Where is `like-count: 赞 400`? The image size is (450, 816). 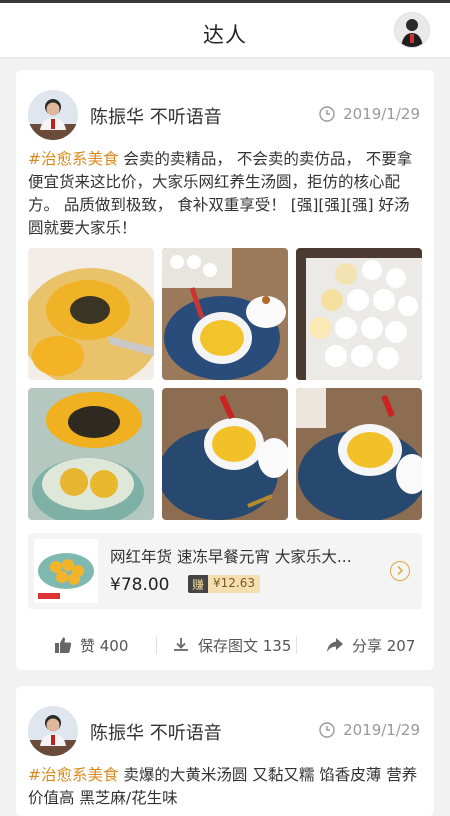
like-count: 赞 400 is located at coordinates (104, 645).